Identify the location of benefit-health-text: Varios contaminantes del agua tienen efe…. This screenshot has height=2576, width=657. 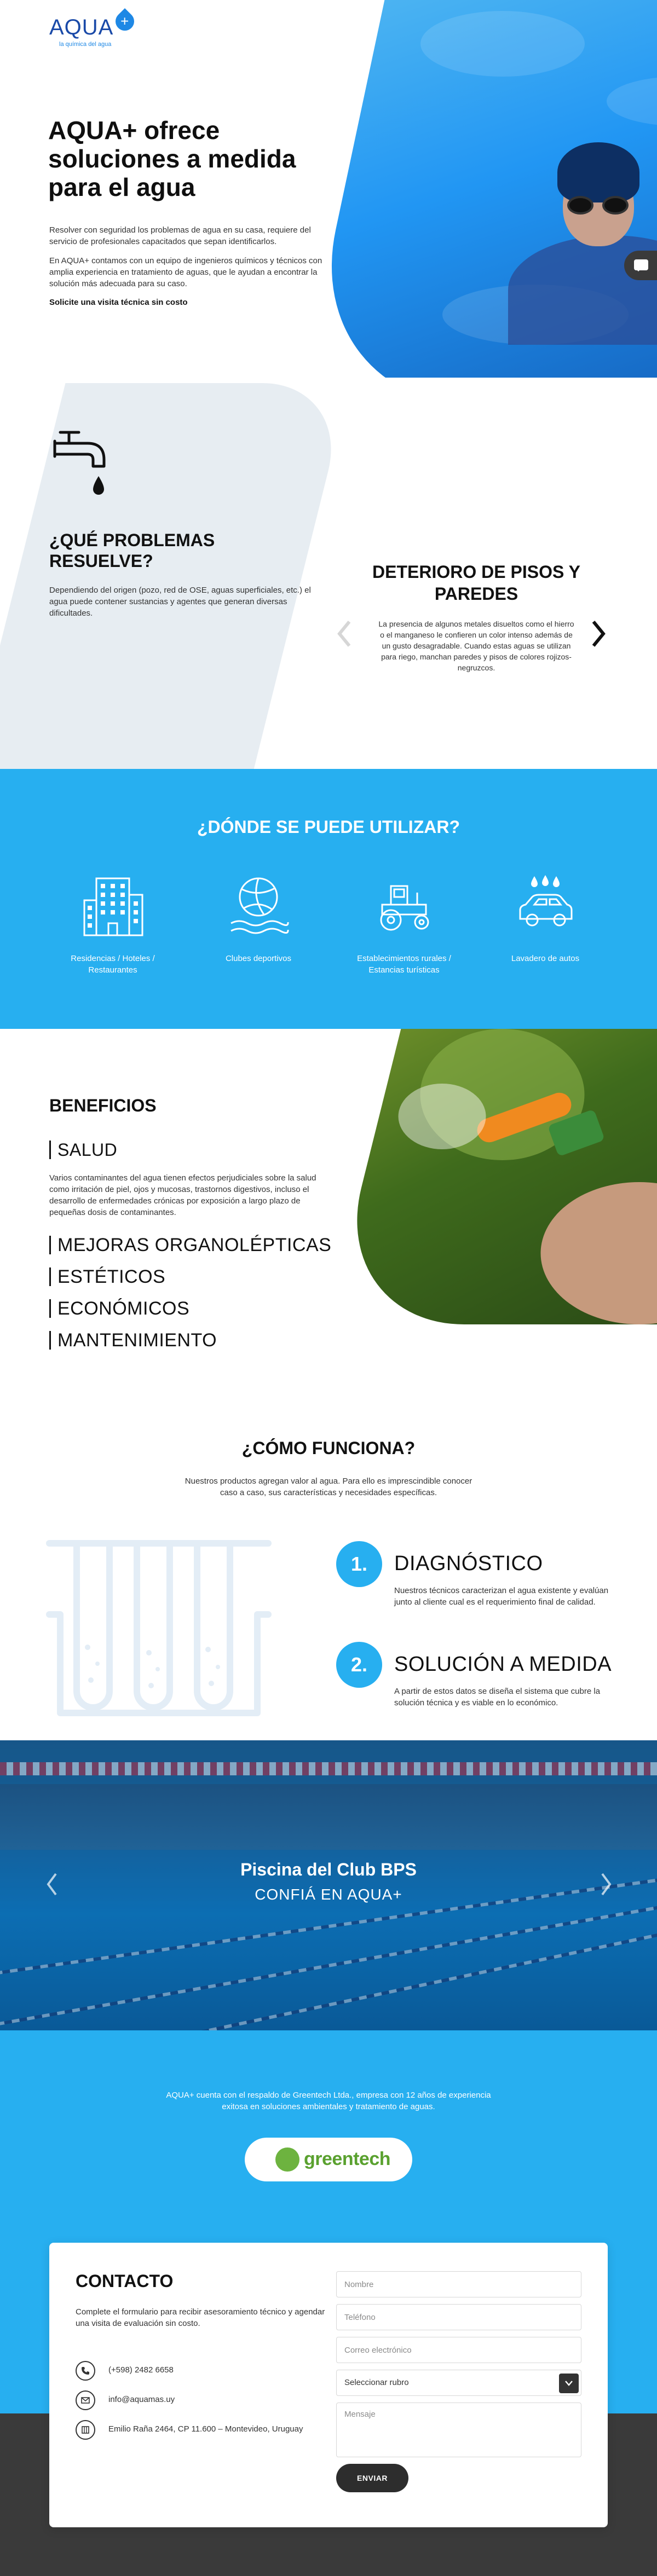
(182, 1195).